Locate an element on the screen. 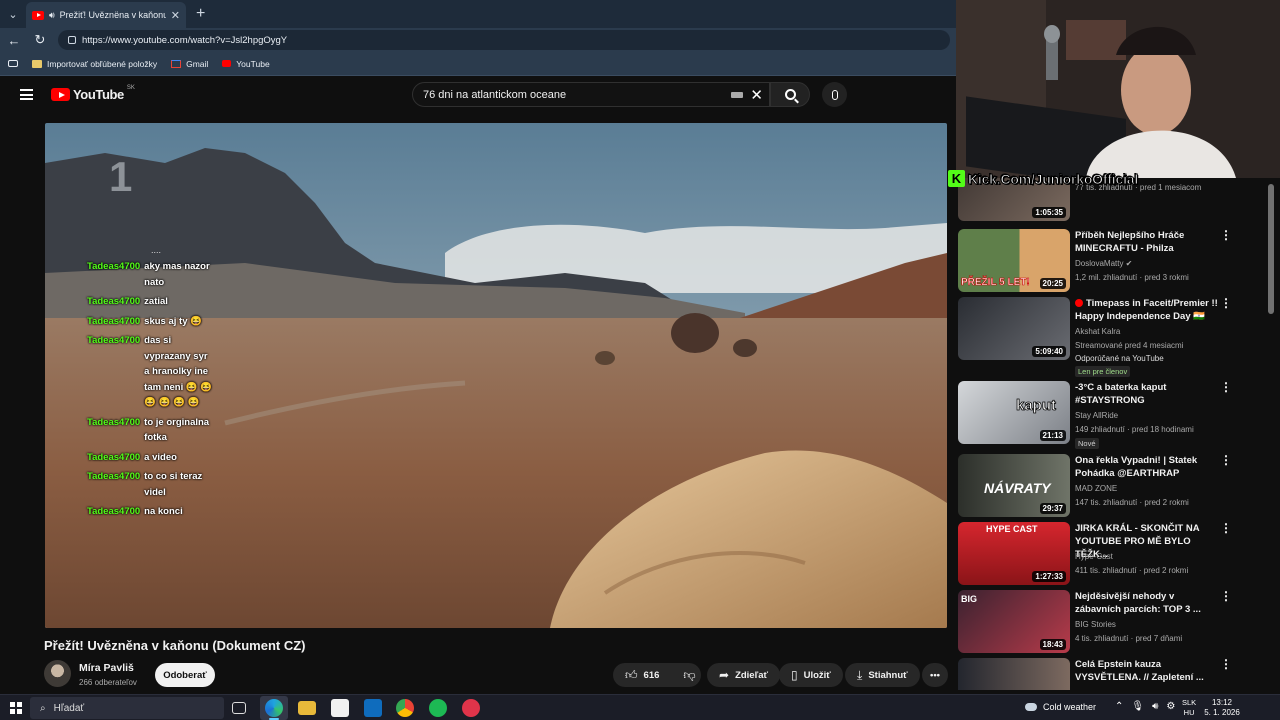  outlook-icon is located at coordinates (373, 708).